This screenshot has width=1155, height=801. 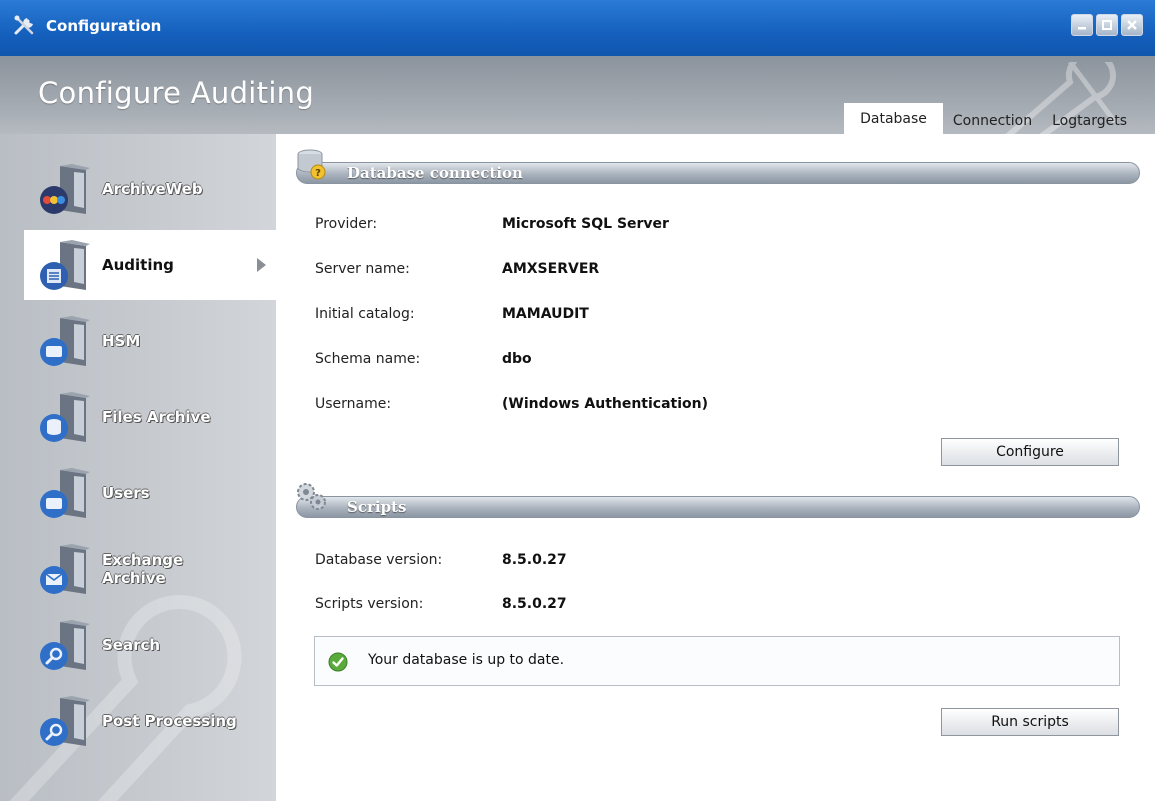 I want to click on field-value: (Windows Authentication), so click(x=605, y=404).